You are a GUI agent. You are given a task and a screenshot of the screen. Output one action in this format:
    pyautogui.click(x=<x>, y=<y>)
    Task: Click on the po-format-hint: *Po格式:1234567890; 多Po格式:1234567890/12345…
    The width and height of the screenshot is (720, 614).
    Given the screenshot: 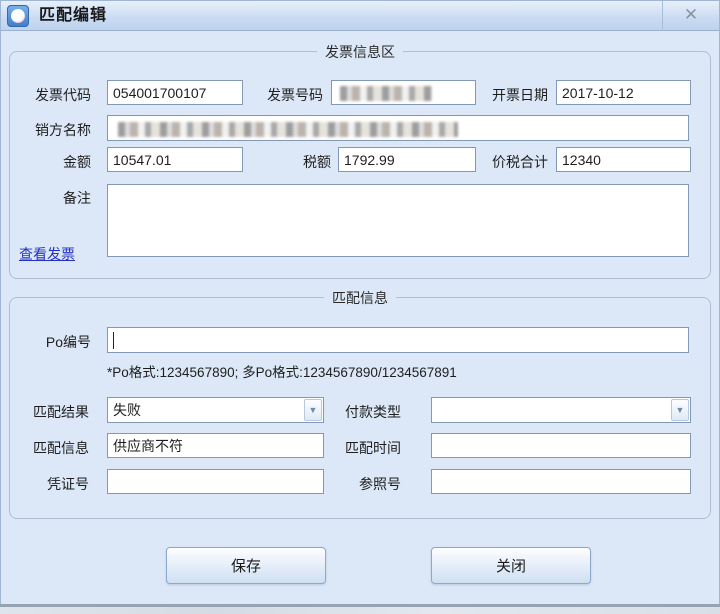 What is the action you would take?
    pyautogui.click(x=282, y=372)
    